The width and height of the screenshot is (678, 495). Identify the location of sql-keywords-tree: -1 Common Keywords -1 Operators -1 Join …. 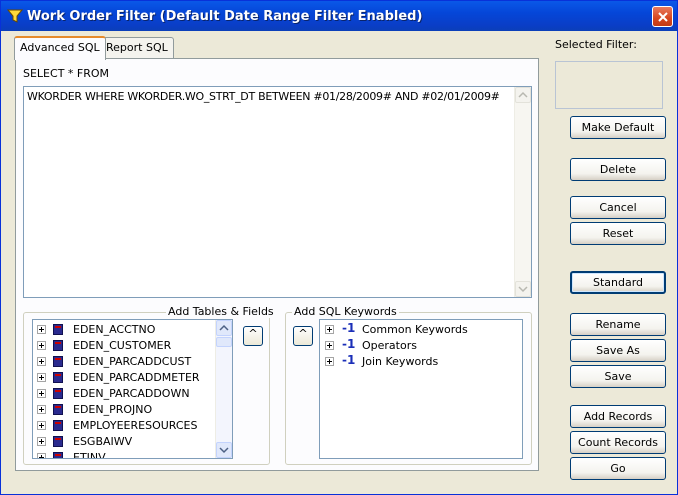
(421, 389).